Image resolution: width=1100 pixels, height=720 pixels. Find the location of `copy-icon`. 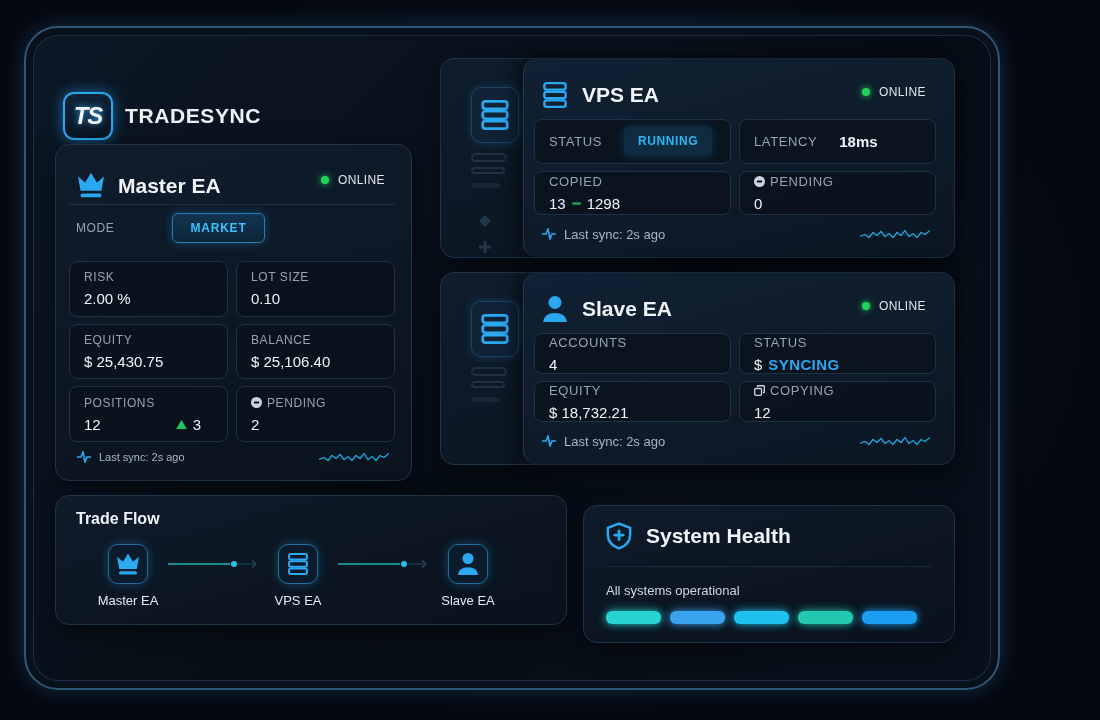

copy-icon is located at coordinates (759, 390).